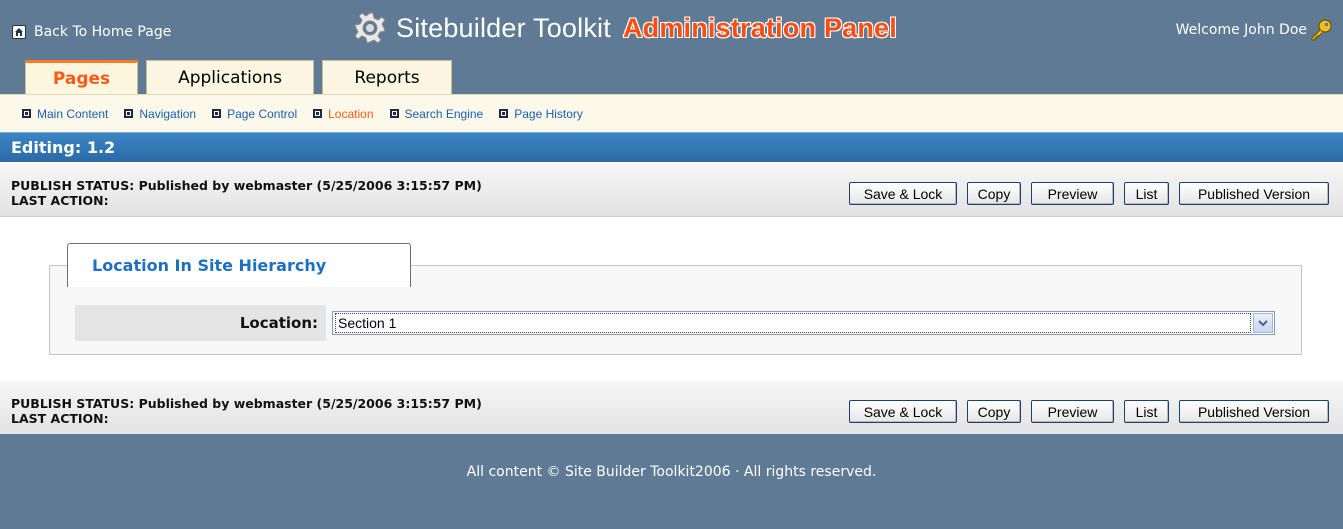 The width and height of the screenshot is (1343, 529). What do you see at coordinates (387, 77) in the screenshot?
I see `tab-reports: Reports` at bounding box center [387, 77].